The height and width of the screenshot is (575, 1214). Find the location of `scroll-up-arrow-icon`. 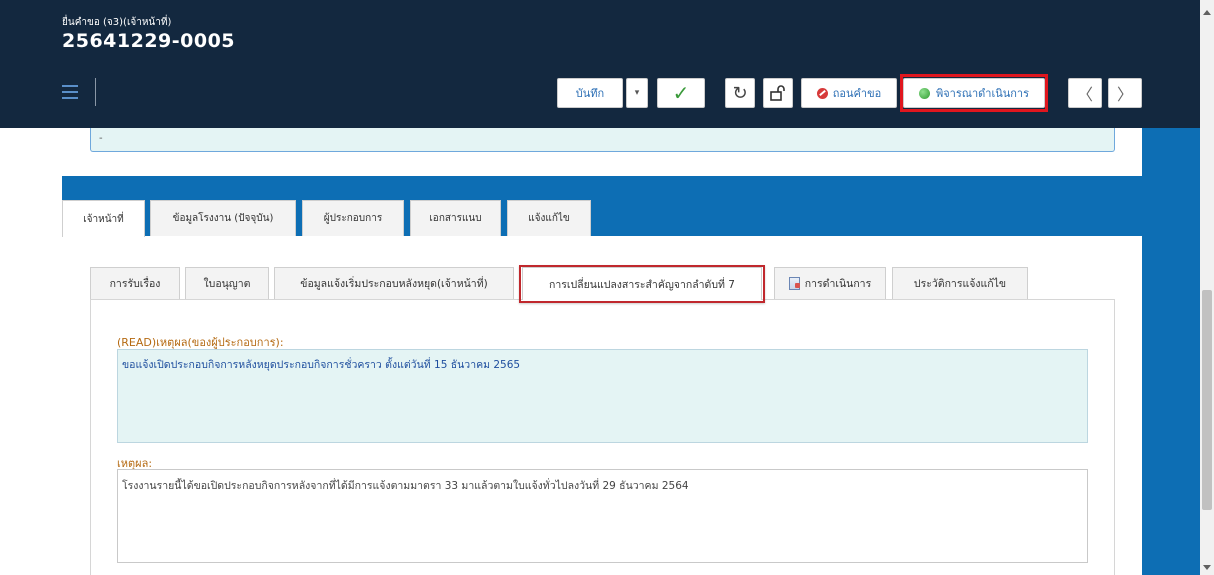

scroll-up-arrow-icon is located at coordinates (1207, 12).